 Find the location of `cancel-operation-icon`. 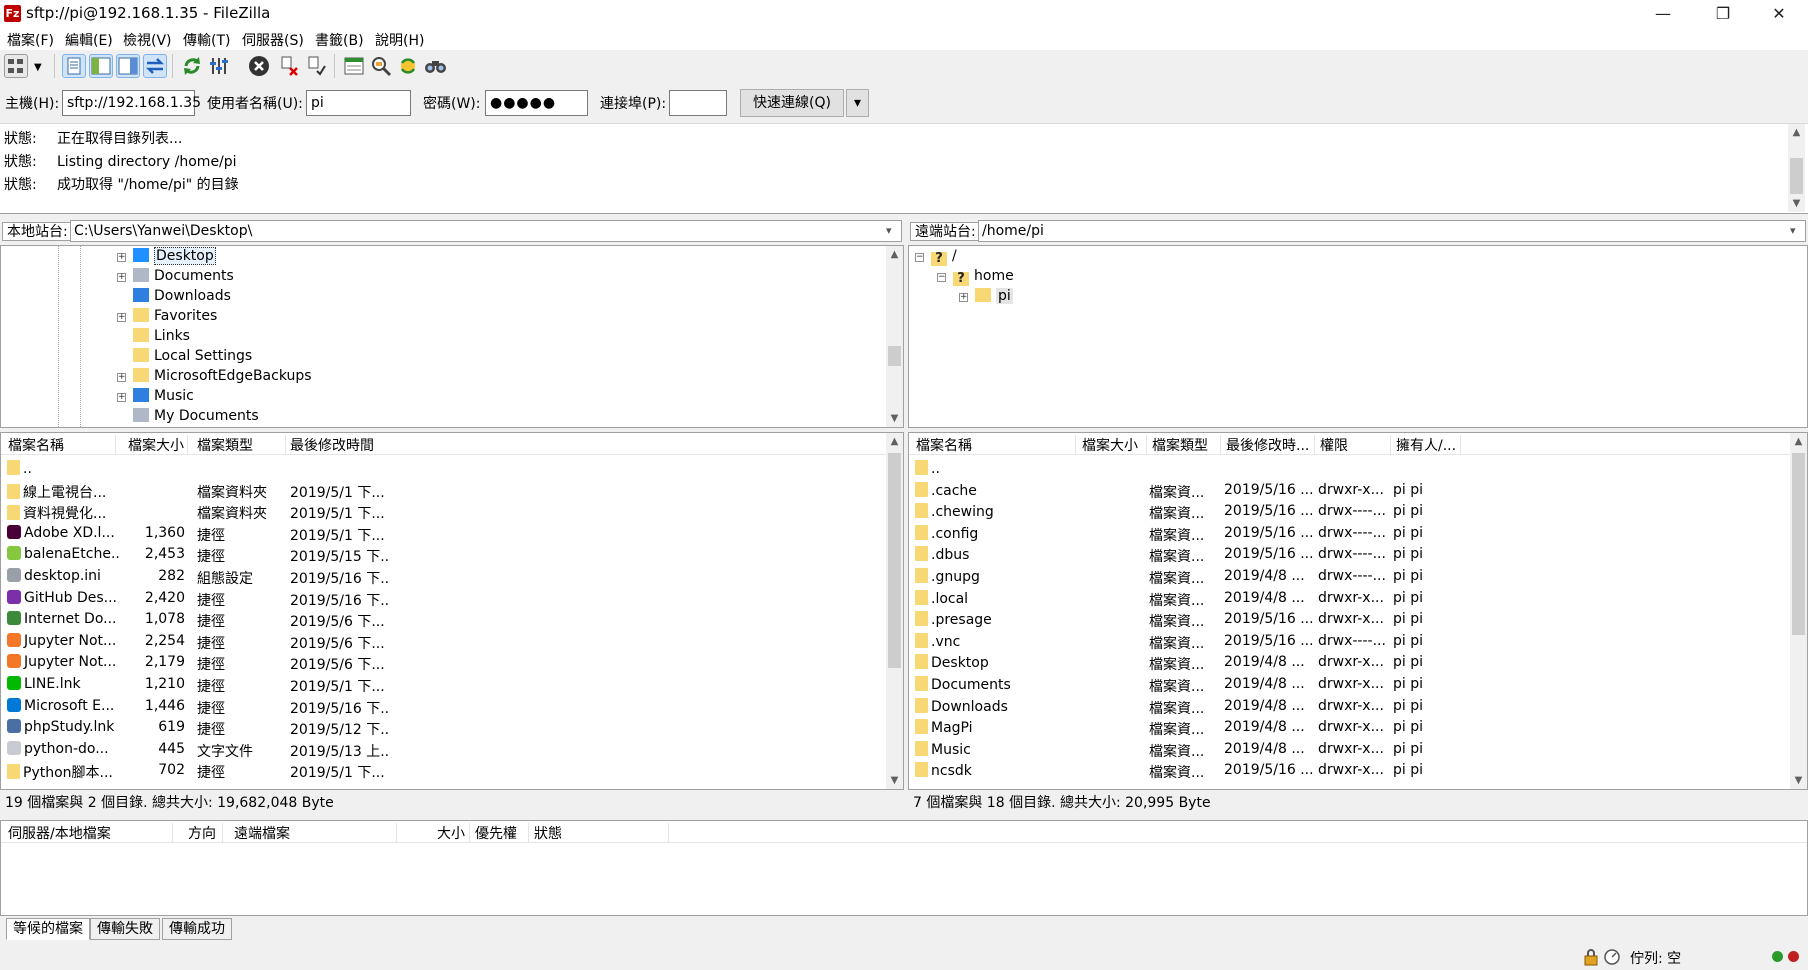

cancel-operation-icon is located at coordinates (259, 66).